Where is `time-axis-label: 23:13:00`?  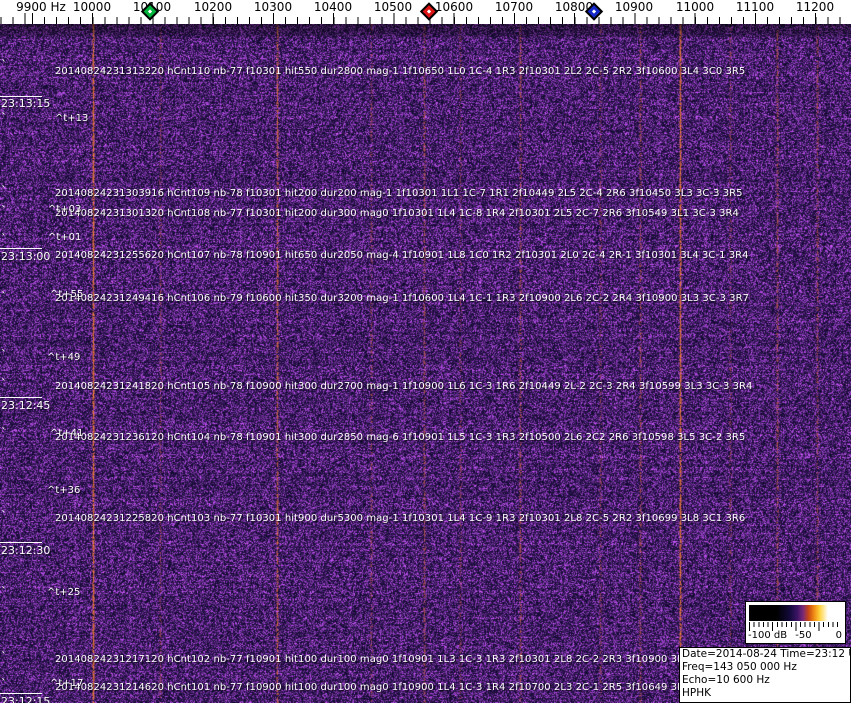
time-axis-label: 23:13:00 is located at coordinates (26, 256).